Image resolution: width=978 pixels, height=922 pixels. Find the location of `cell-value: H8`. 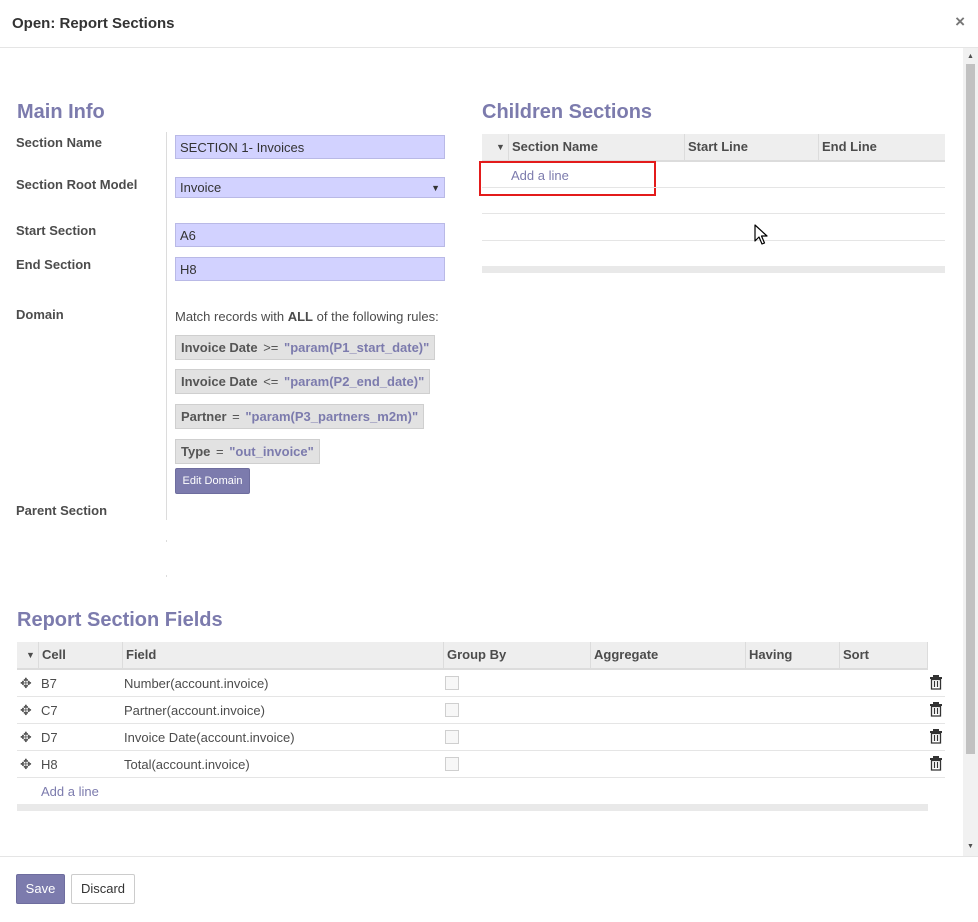

cell-value: H8 is located at coordinates (49, 764).